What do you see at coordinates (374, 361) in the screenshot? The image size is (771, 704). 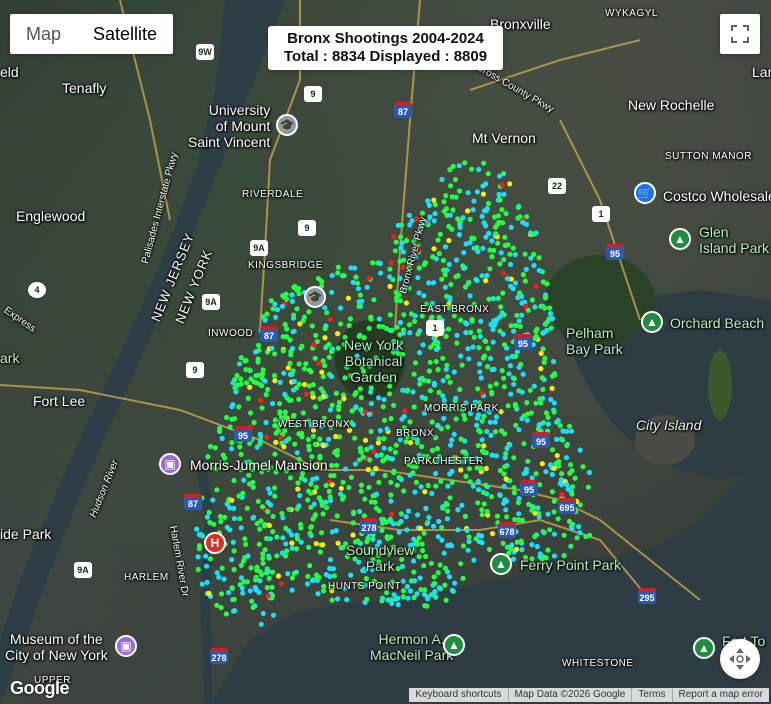 I see `label-nybg: New York Botanical Garden` at bounding box center [374, 361].